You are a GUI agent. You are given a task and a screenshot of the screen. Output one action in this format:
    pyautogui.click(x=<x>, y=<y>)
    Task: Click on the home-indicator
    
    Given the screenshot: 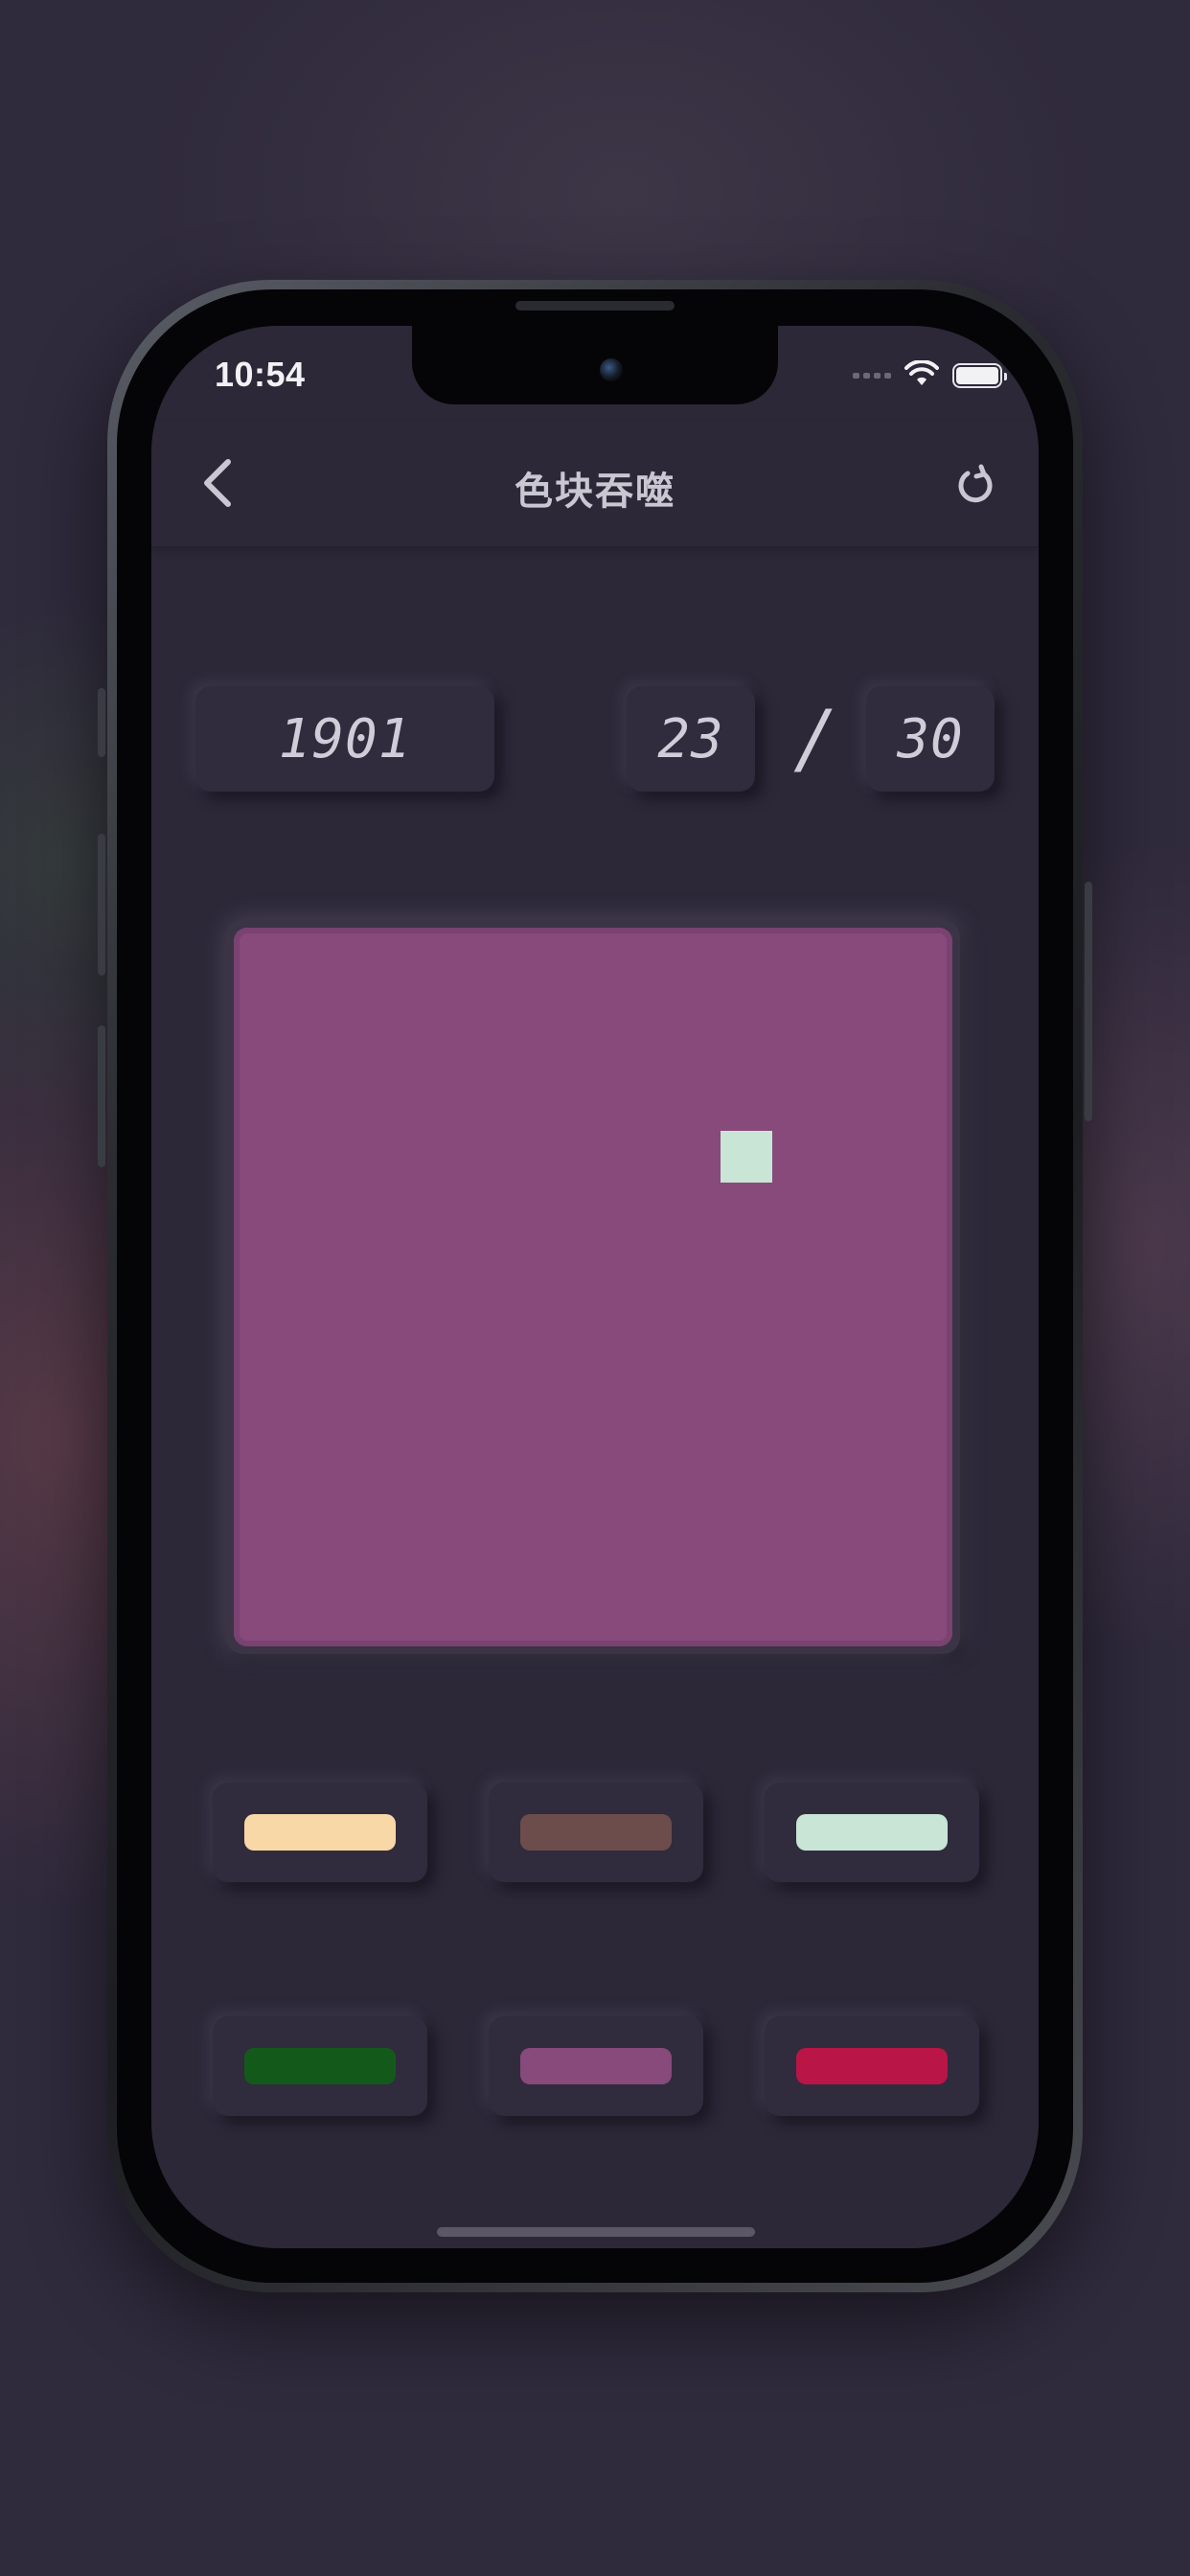 What is the action you would take?
    pyautogui.click(x=596, y=2232)
    